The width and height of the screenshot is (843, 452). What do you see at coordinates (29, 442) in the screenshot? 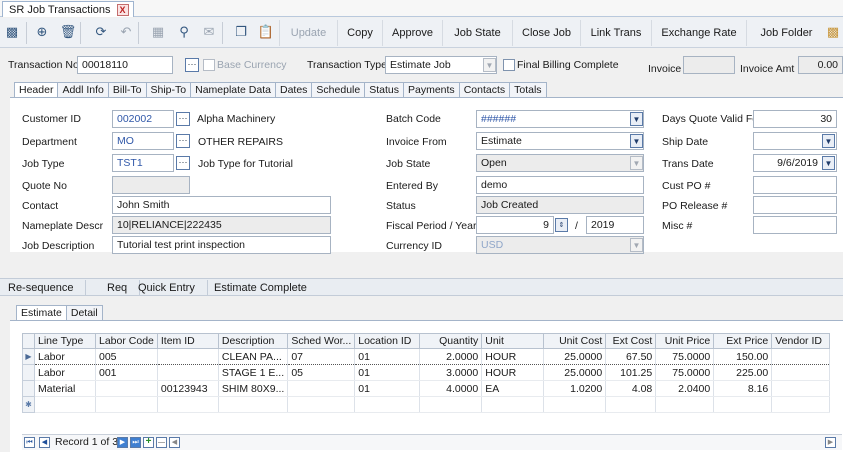
I see `first-record-icon: ⏮` at bounding box center [29, 442].